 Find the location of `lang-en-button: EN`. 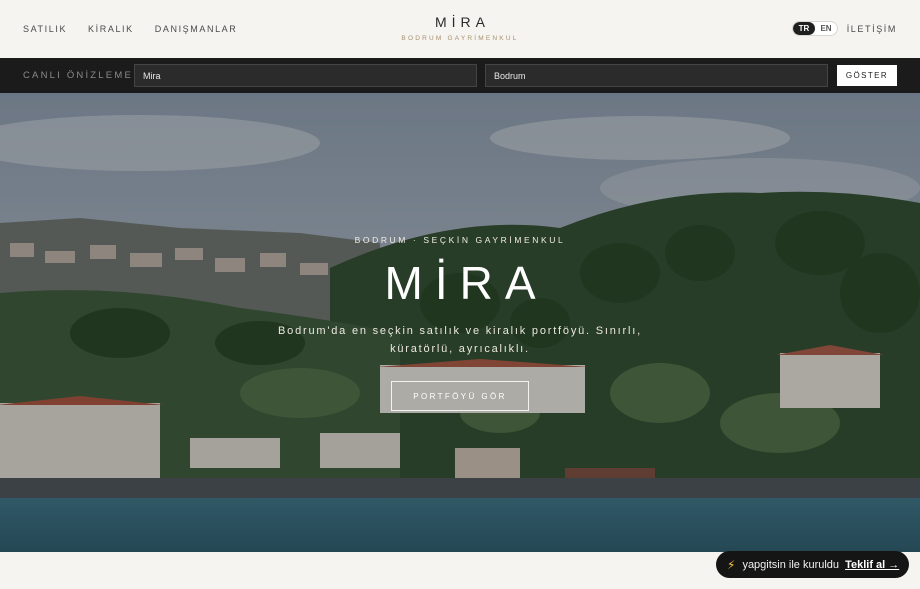

lang-en-button: EN is located at coordinates (826, 28).